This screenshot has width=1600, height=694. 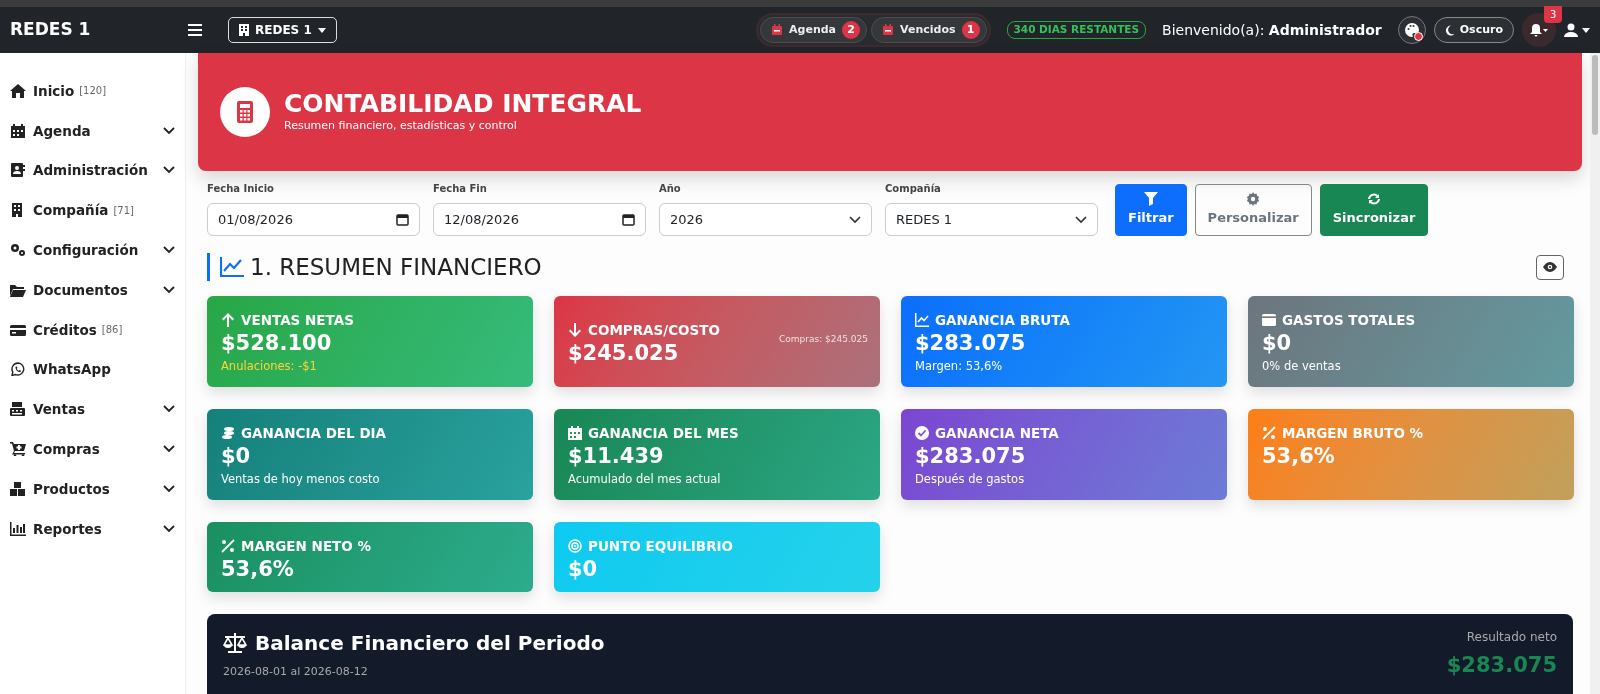 I want to click on palette-button, so click(x=1411, y=30).